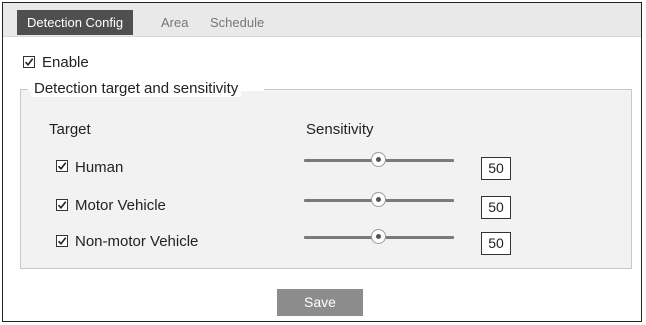  I want to click on human-label: Human, so click(99, 167).